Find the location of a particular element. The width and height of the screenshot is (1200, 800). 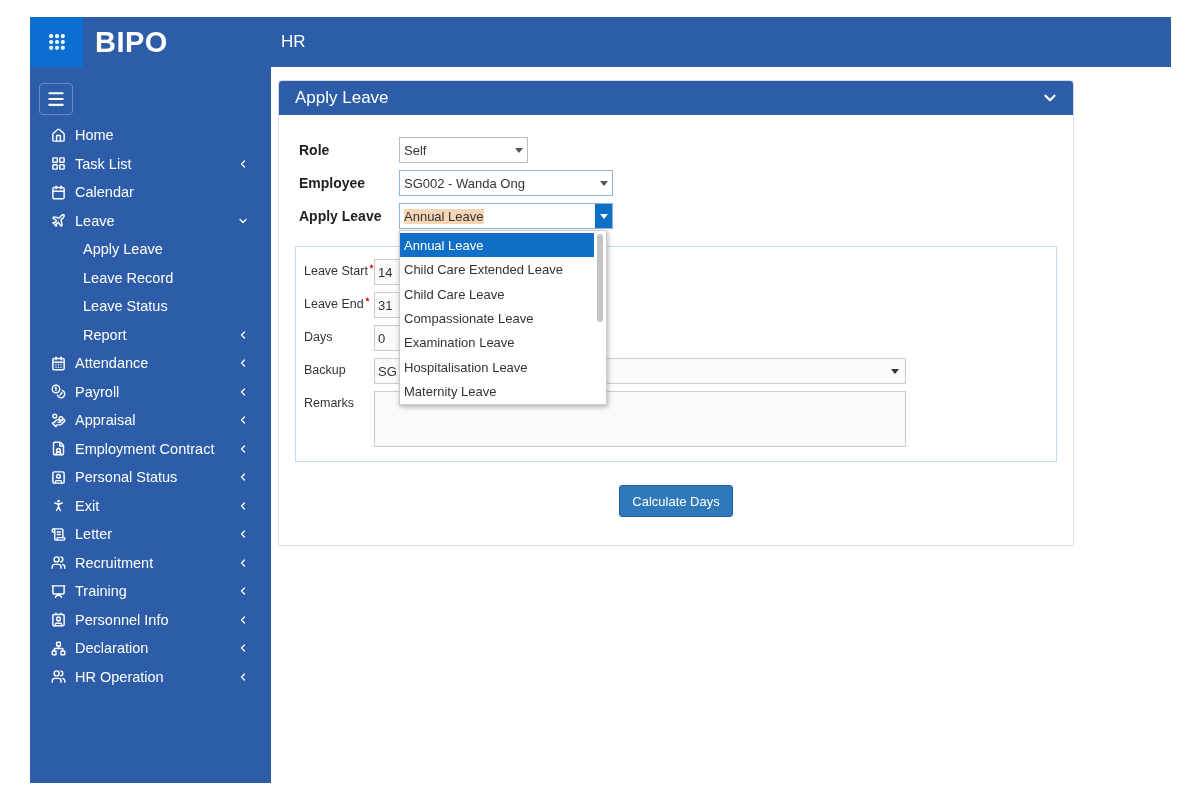

presentation-icon is located at coordinates (58, 591).